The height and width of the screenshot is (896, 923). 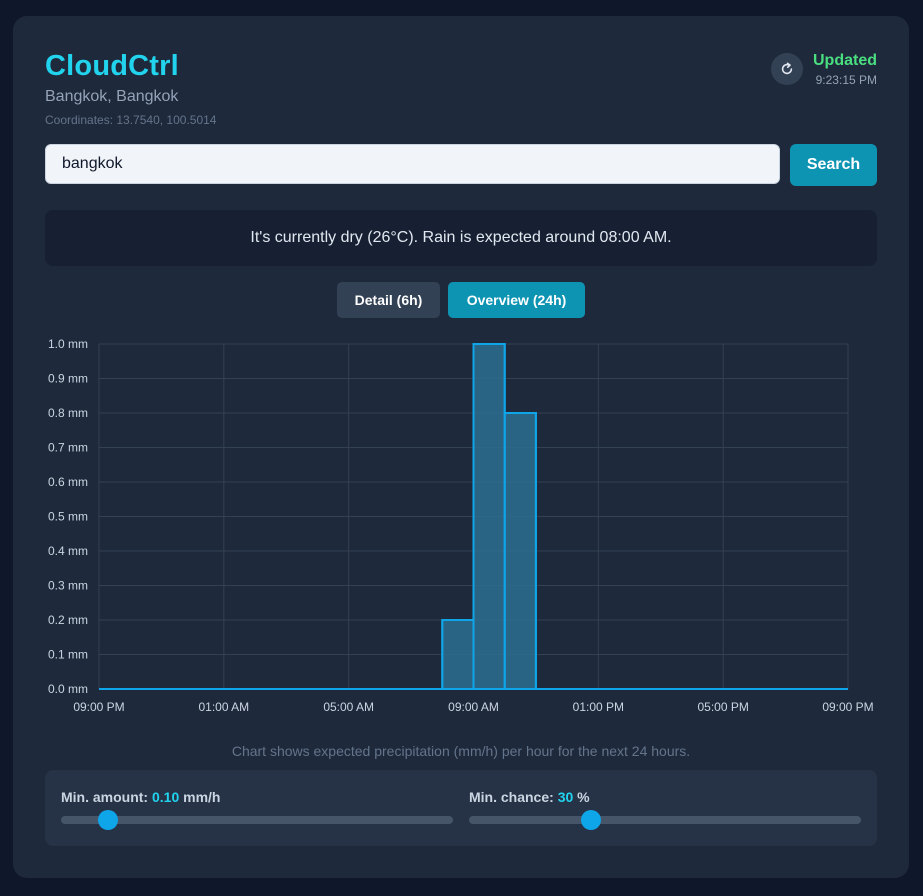 I want to click on min-chance-value: 30, so click(x=565, y=797).